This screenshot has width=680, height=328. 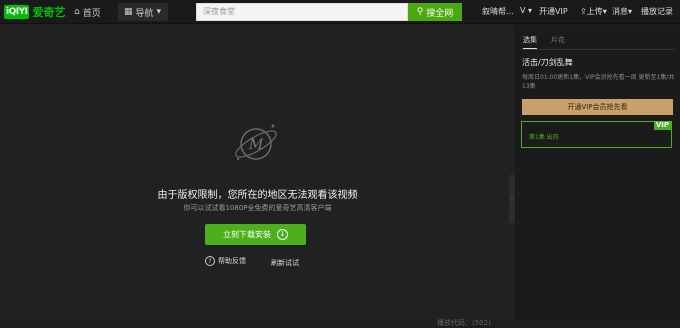 I want to click on search-icon: ⚲, so click(x=420, y=12).